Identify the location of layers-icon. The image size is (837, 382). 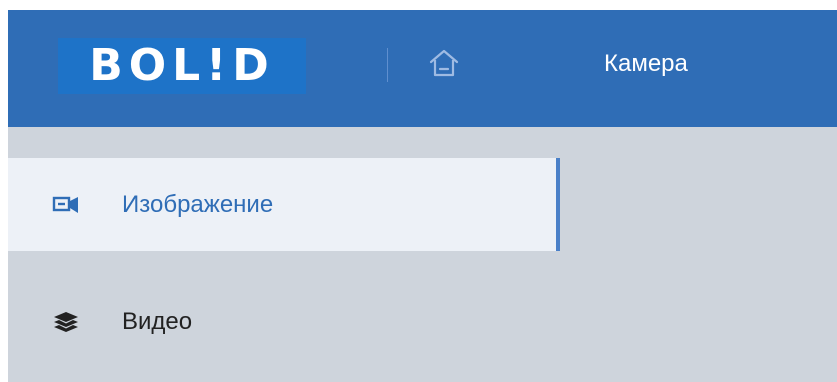
(66, 322).